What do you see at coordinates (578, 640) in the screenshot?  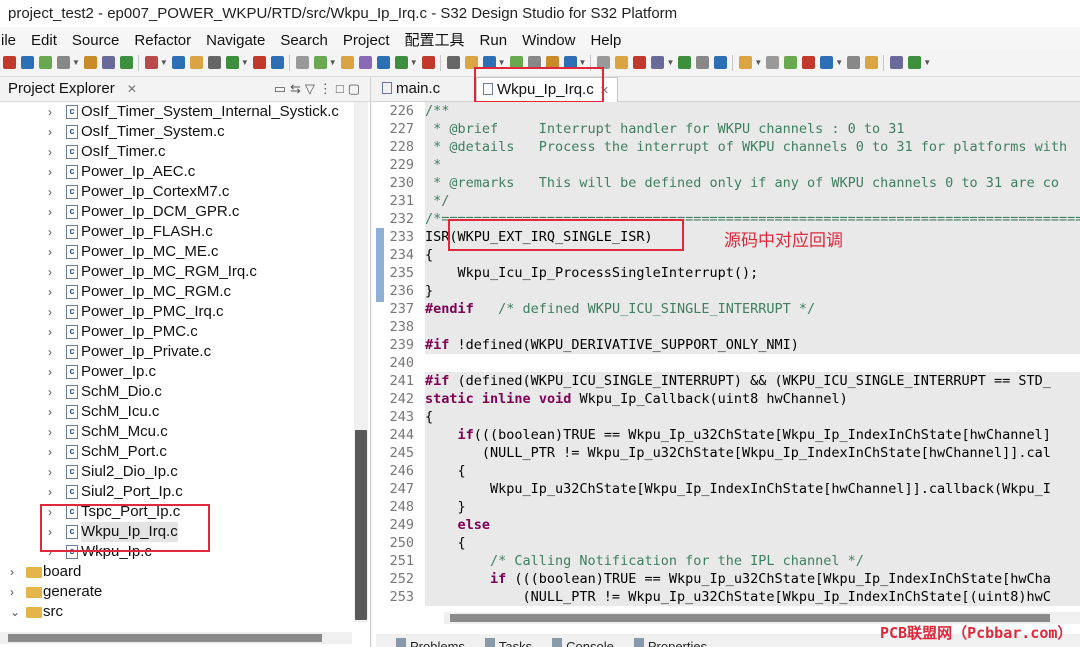 I see `bottom-tab: Console` at bounding box center [578, 640].